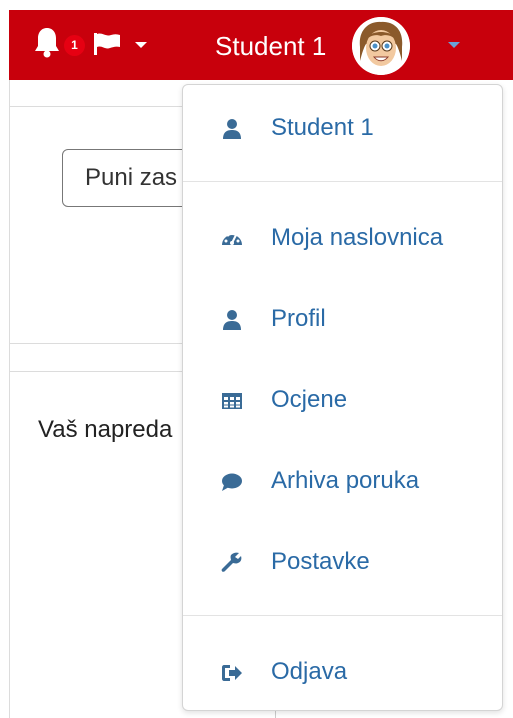  What do you see at coordinates (322, 127) in the screenshot?
I see `menu-item-label: Student 1` at bounding box center [322, 127].